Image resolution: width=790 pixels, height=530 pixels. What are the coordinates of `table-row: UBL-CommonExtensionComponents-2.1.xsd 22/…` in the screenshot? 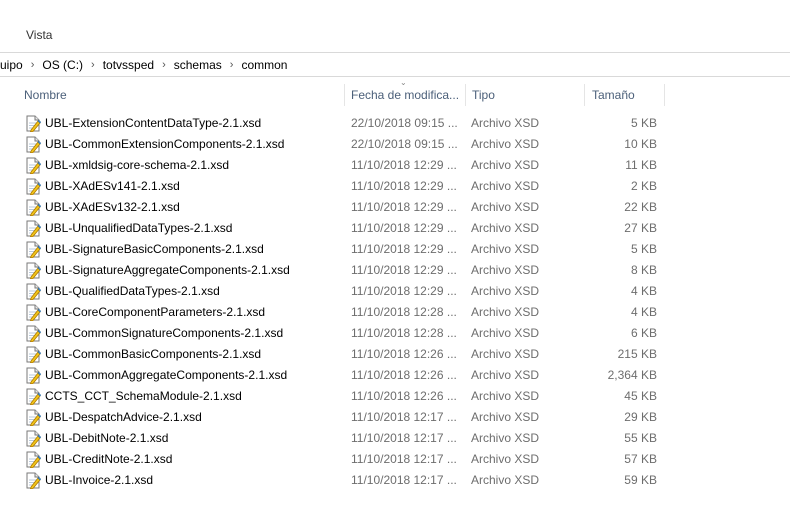 It's located at (395, 144).